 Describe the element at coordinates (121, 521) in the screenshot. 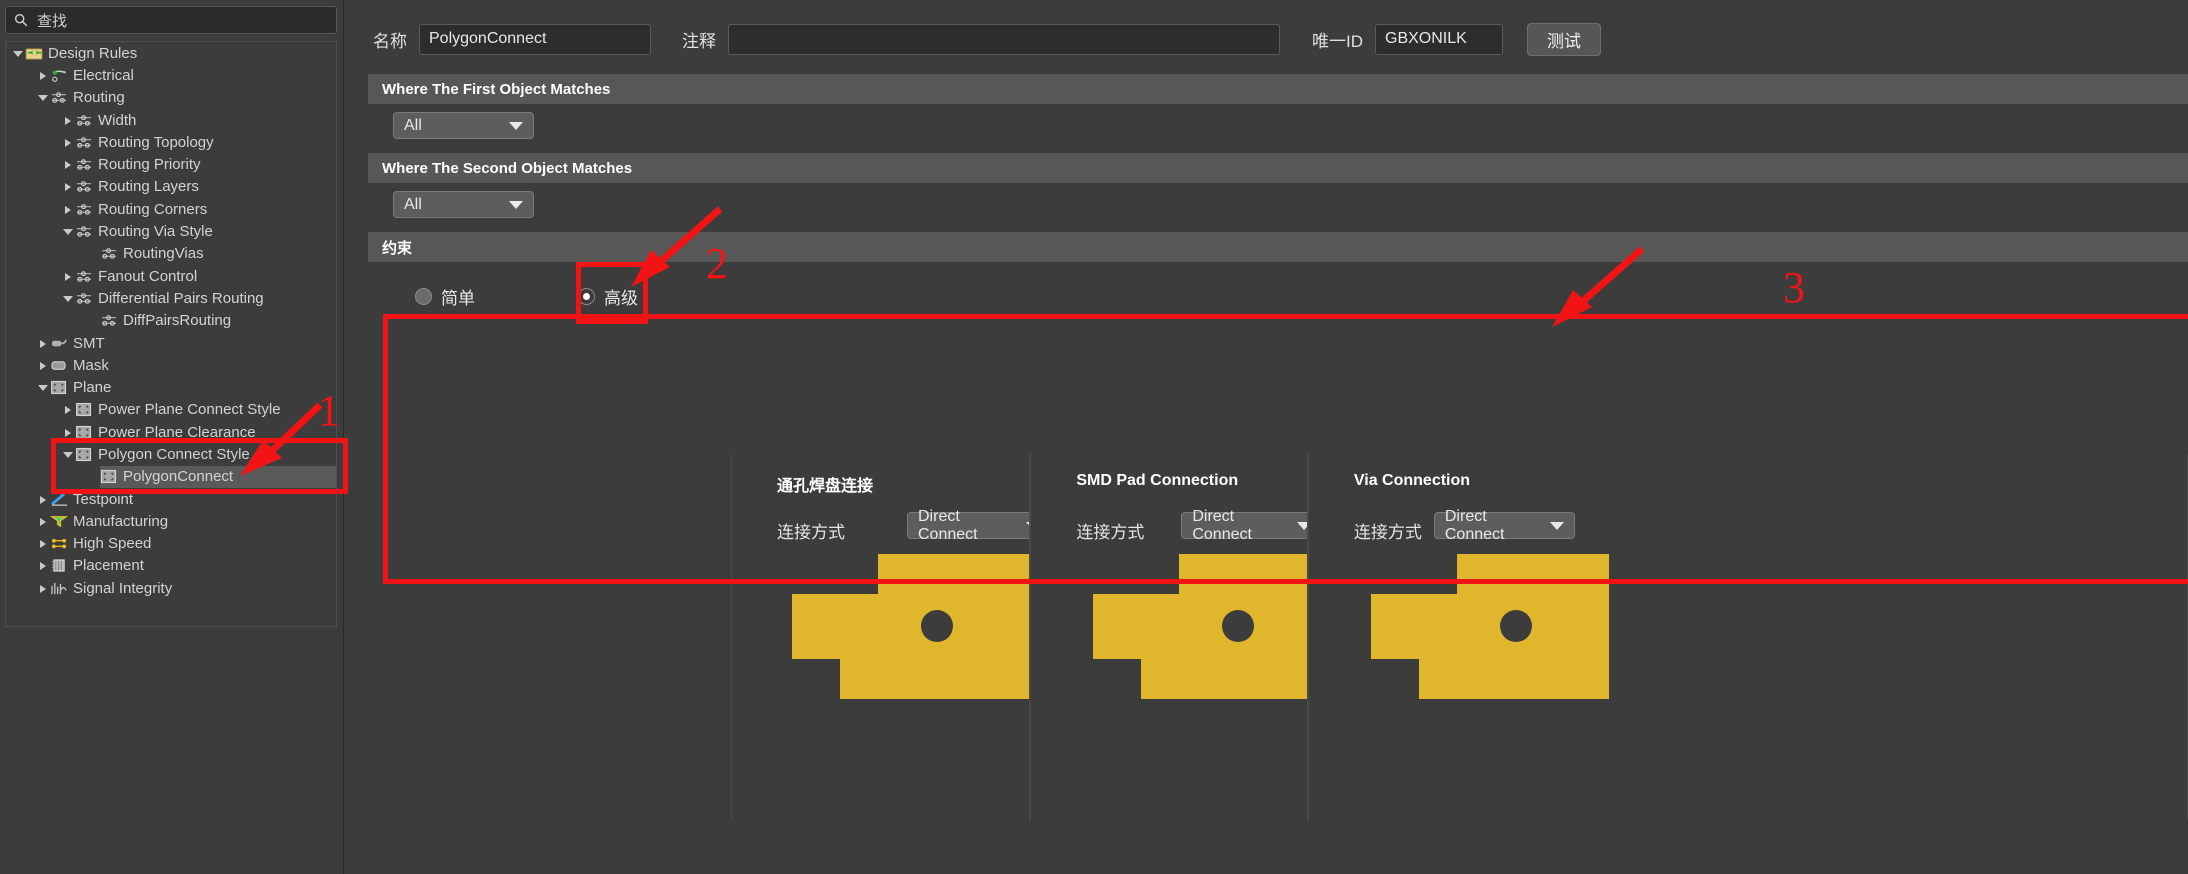

I see `tree-item-label: Manufacturing` at that location.